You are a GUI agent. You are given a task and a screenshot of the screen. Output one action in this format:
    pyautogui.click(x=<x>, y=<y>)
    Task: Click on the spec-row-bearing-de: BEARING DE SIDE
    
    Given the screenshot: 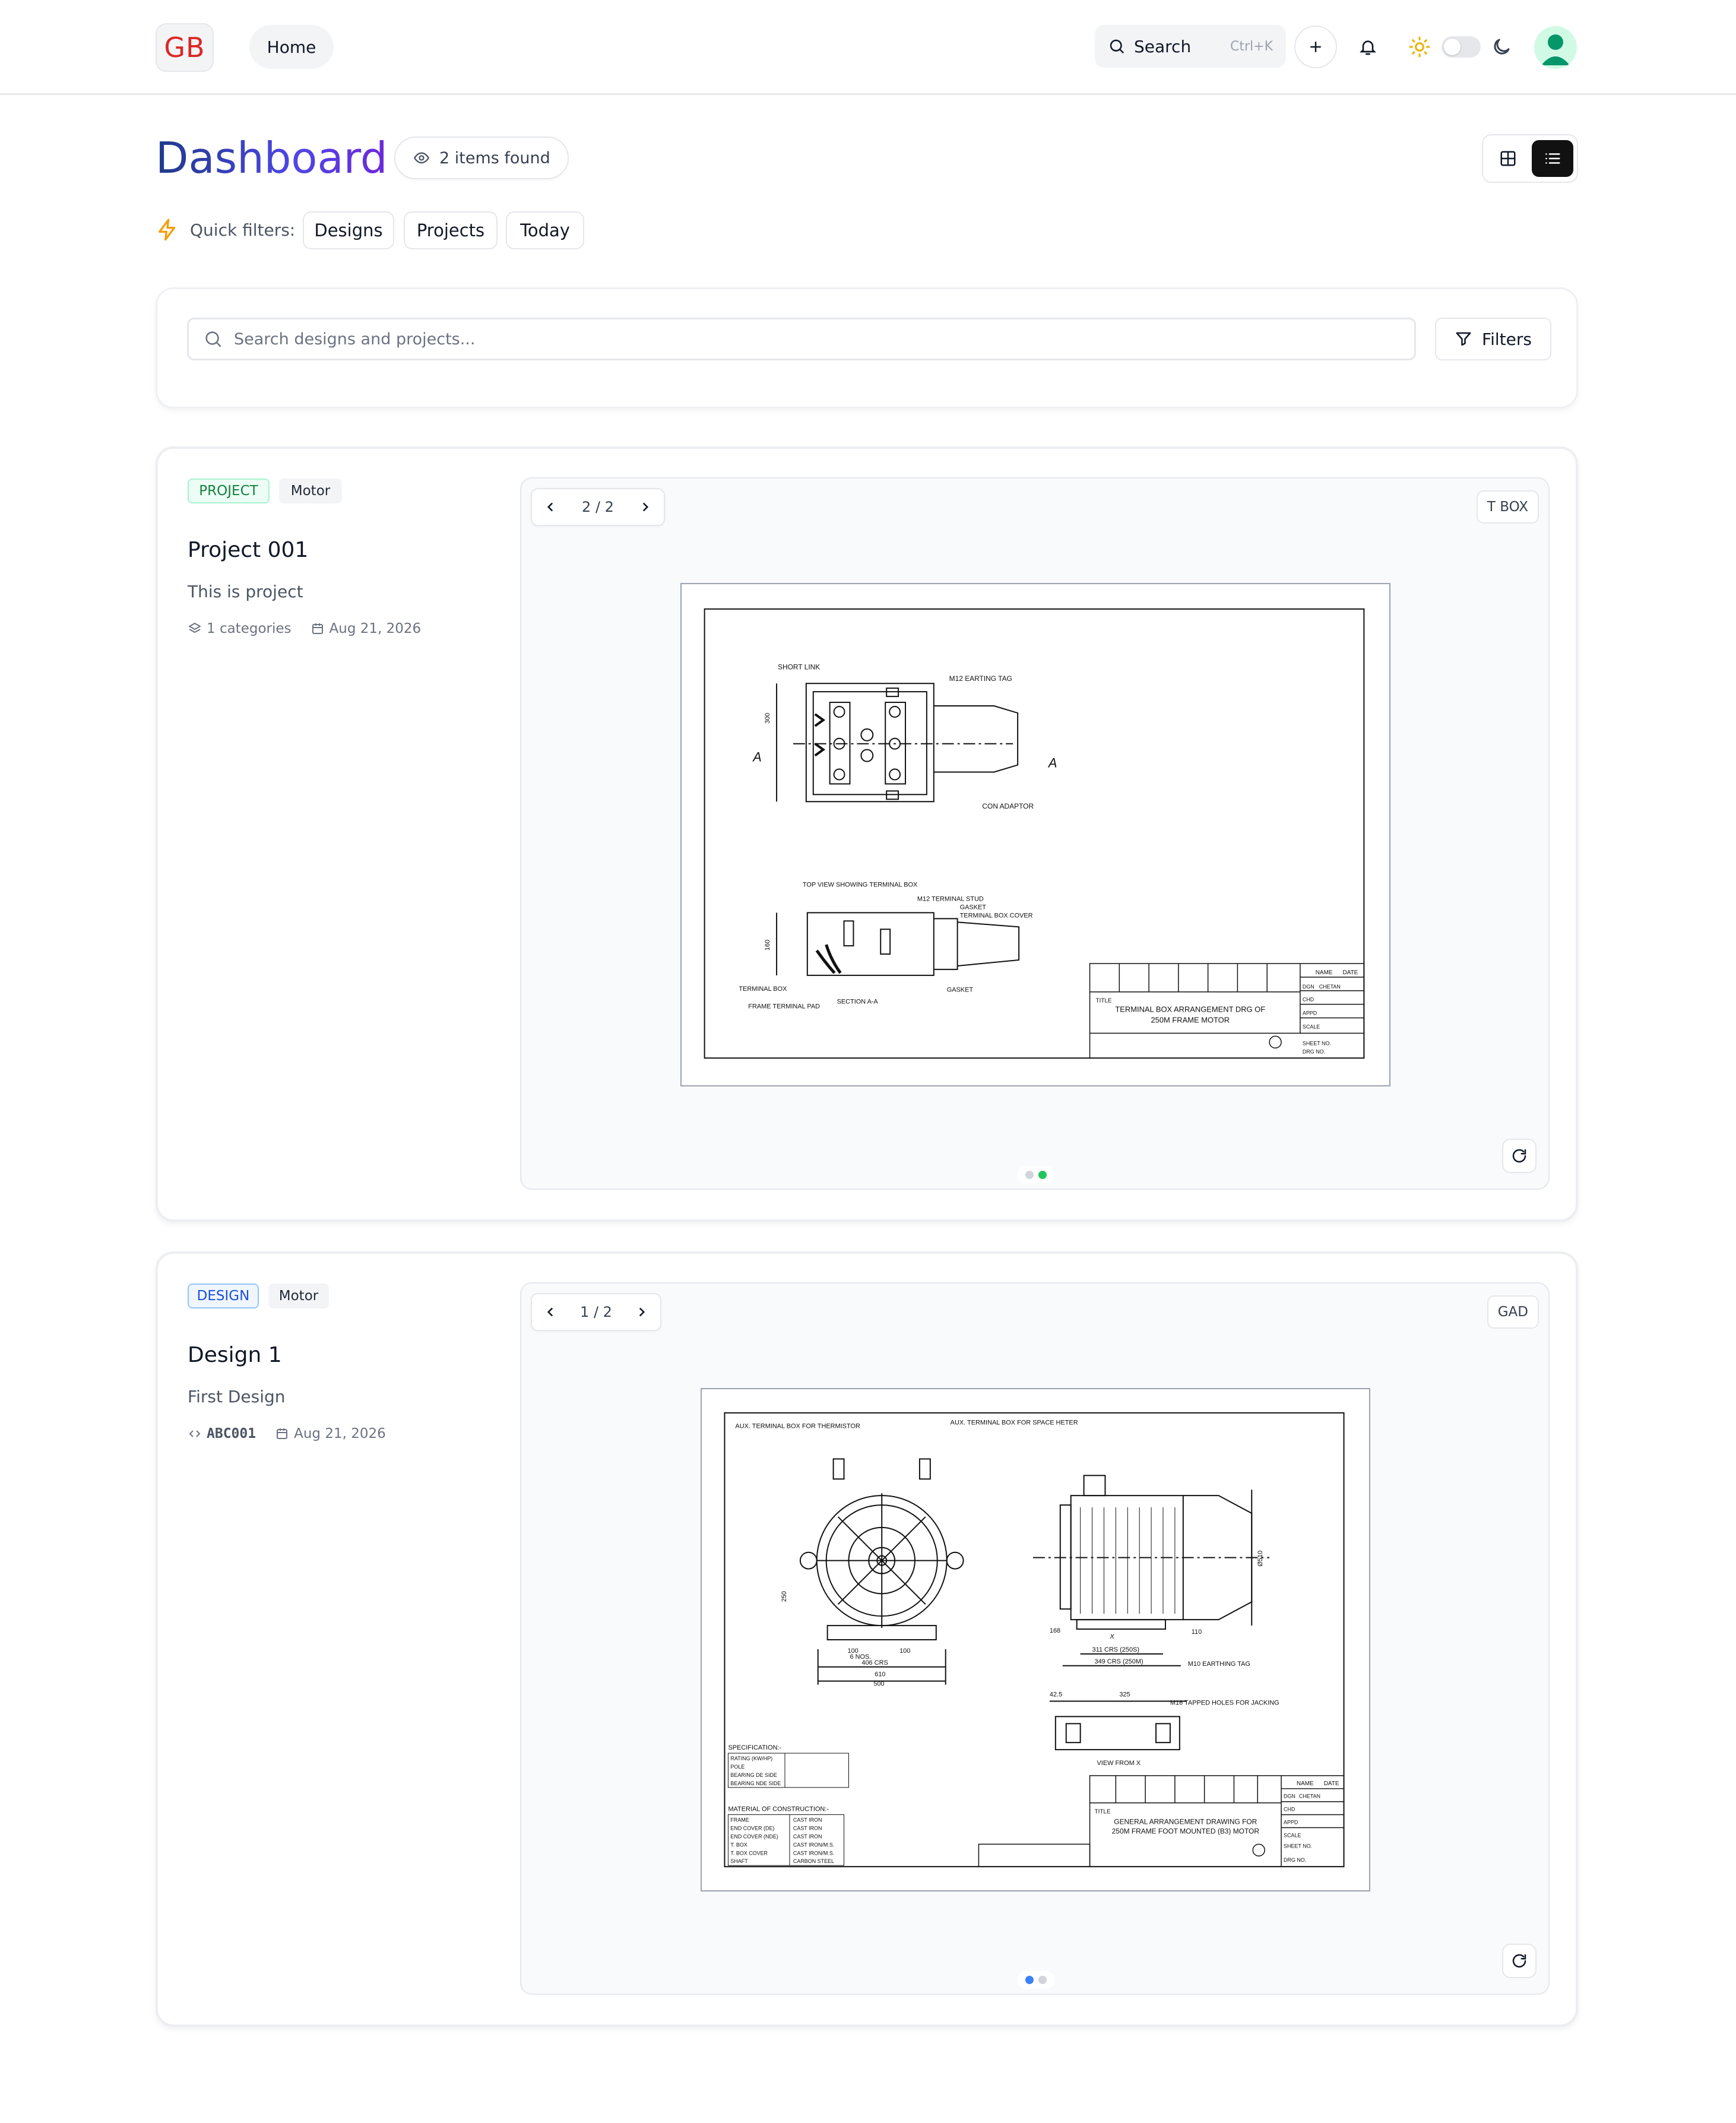 What is the action you would take?
    pyautogui.click(x=753, y=1775)
    